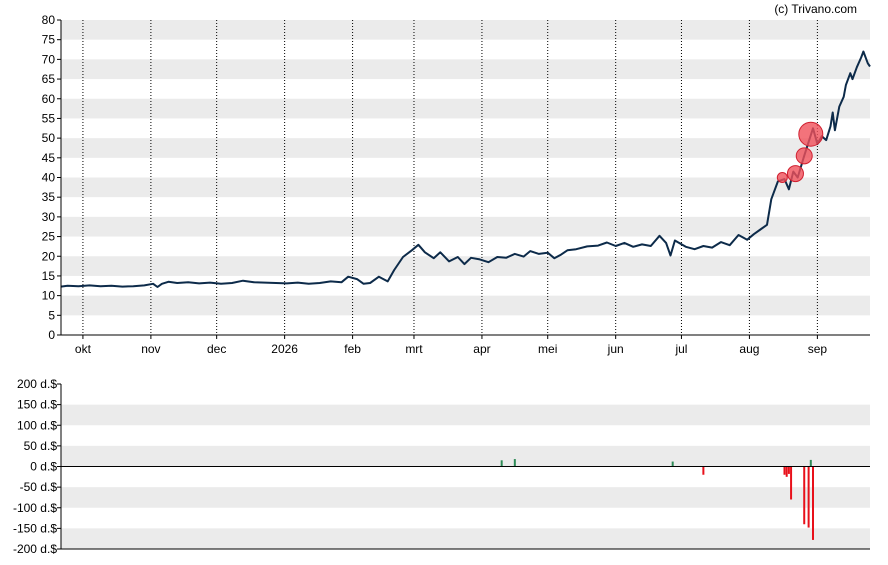 Image resolution: width=888 pixels, height=565 pixels. Describe the element at coordinates (818, 349) in the screenshot. I see `x-tick-label: sep` at that location.